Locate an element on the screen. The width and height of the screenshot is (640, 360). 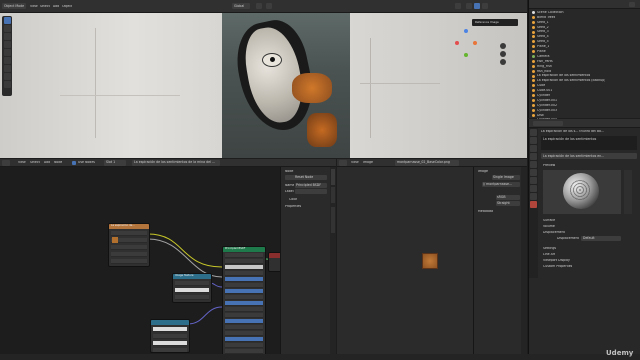
section-preview: Preview is located at coordinates (549, 165).